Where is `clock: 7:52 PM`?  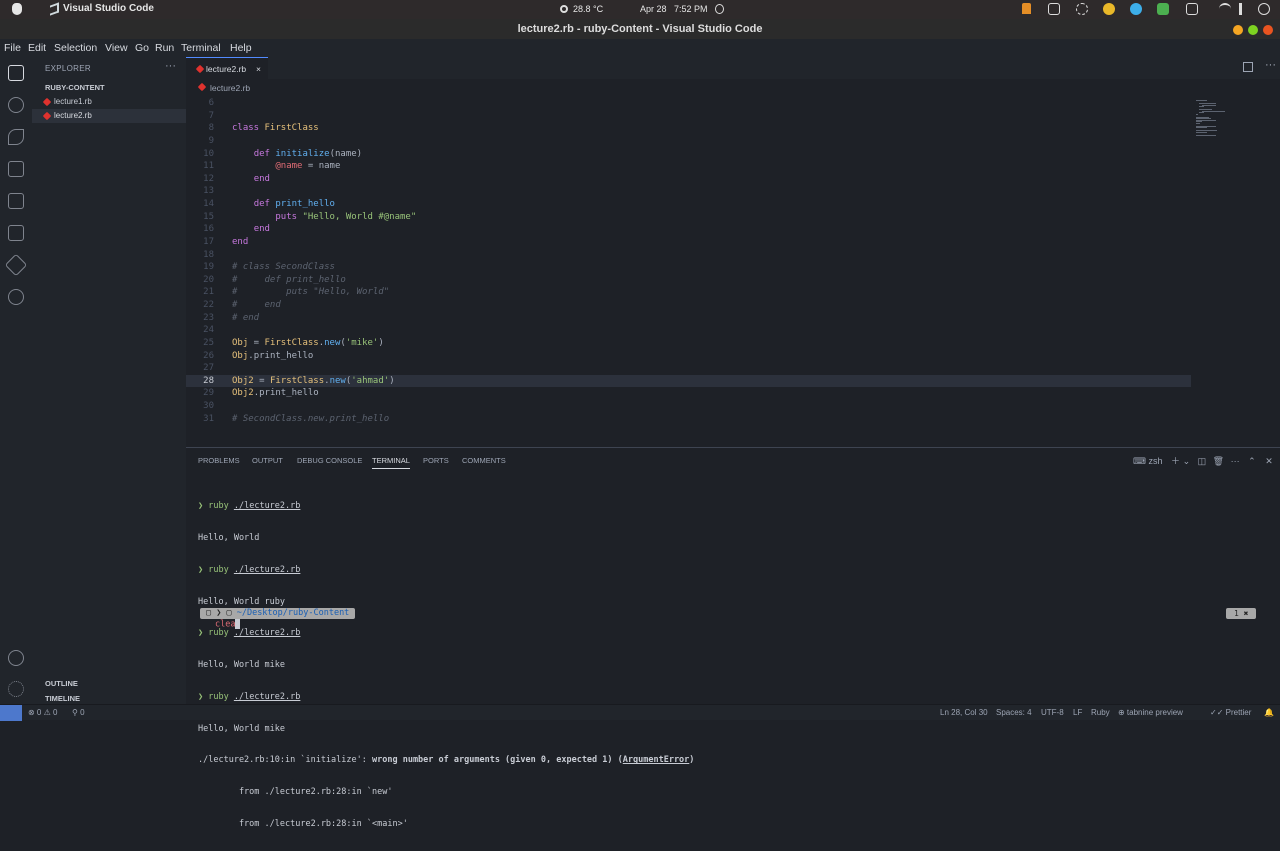
clock: 7:52 PM is located at coordinates (691, 9).